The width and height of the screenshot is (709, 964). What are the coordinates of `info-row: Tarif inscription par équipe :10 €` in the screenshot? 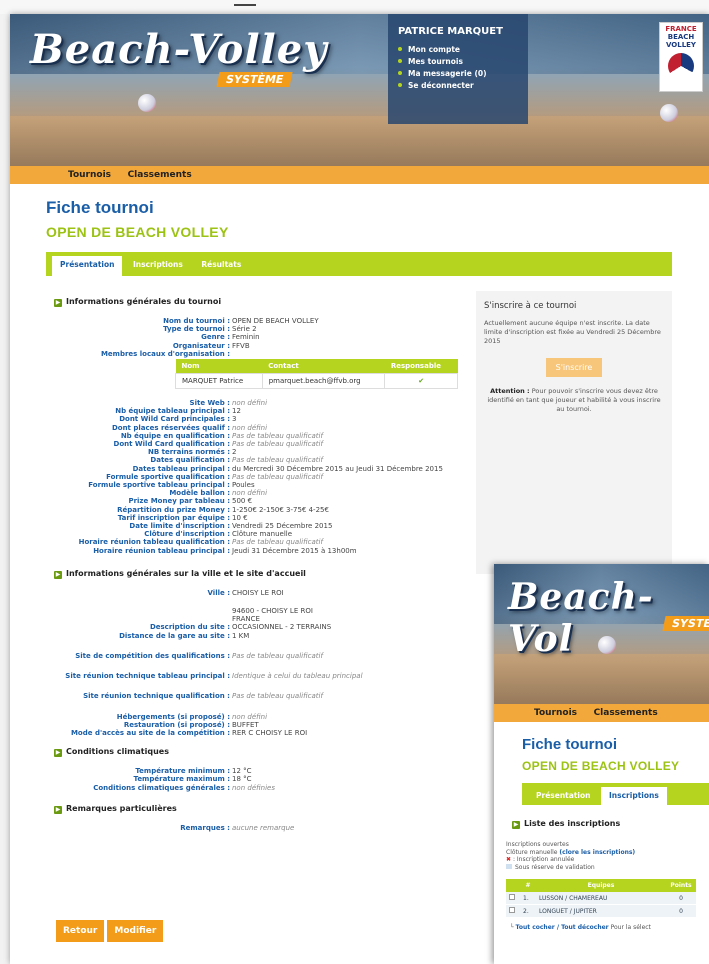 It's located at (253, 518).